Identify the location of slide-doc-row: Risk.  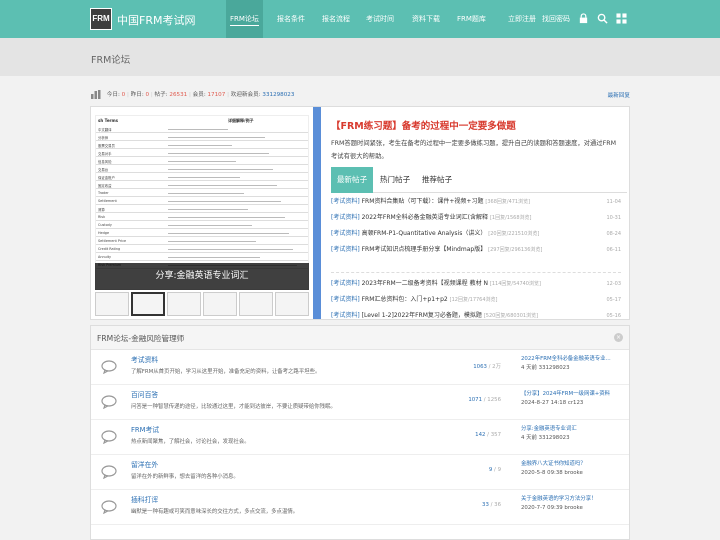
(202, 217).